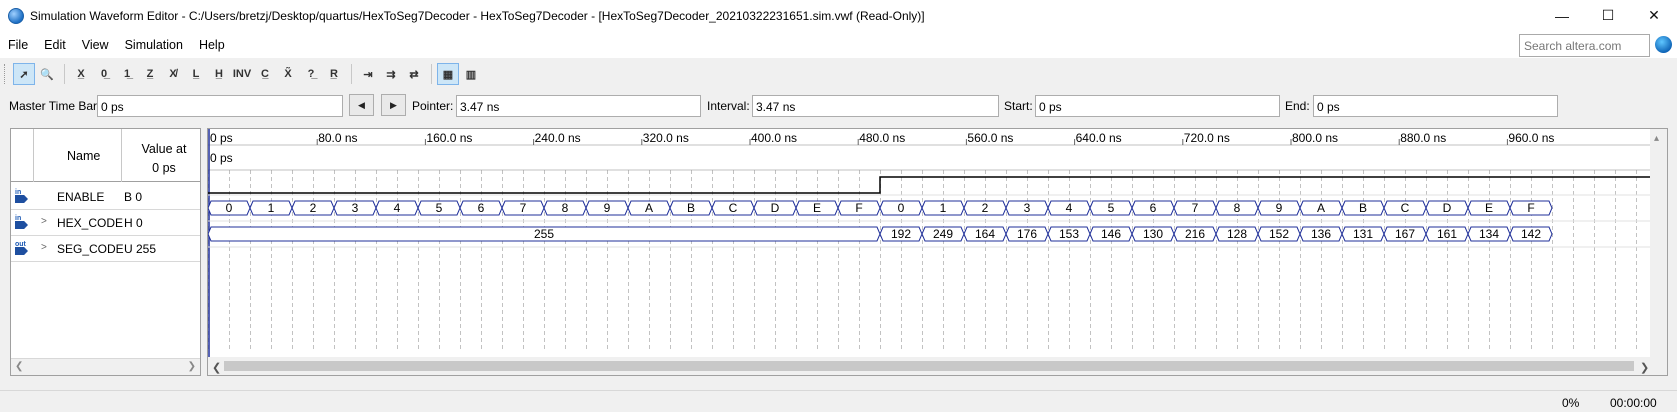 The height and width of the screenshot is (412, 1677). Describe the element at coordinates (1111, 234) in the screenshot. I see `seg-code-value: 146` at that location.